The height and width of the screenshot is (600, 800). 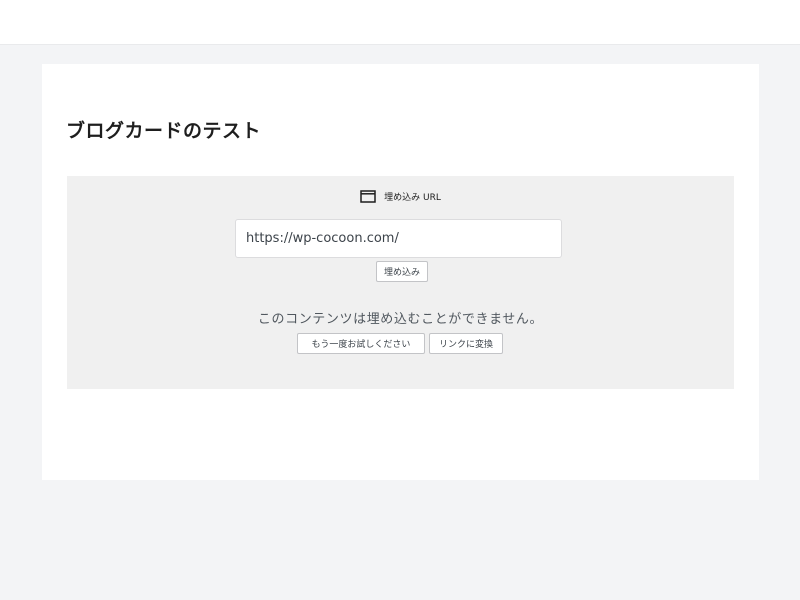 What do you see at coordinates (400, 319) in the screenshot?
I see `embed-error-message: このコンテンツは埋め込むことができません。` at bounding box center [400, 319].